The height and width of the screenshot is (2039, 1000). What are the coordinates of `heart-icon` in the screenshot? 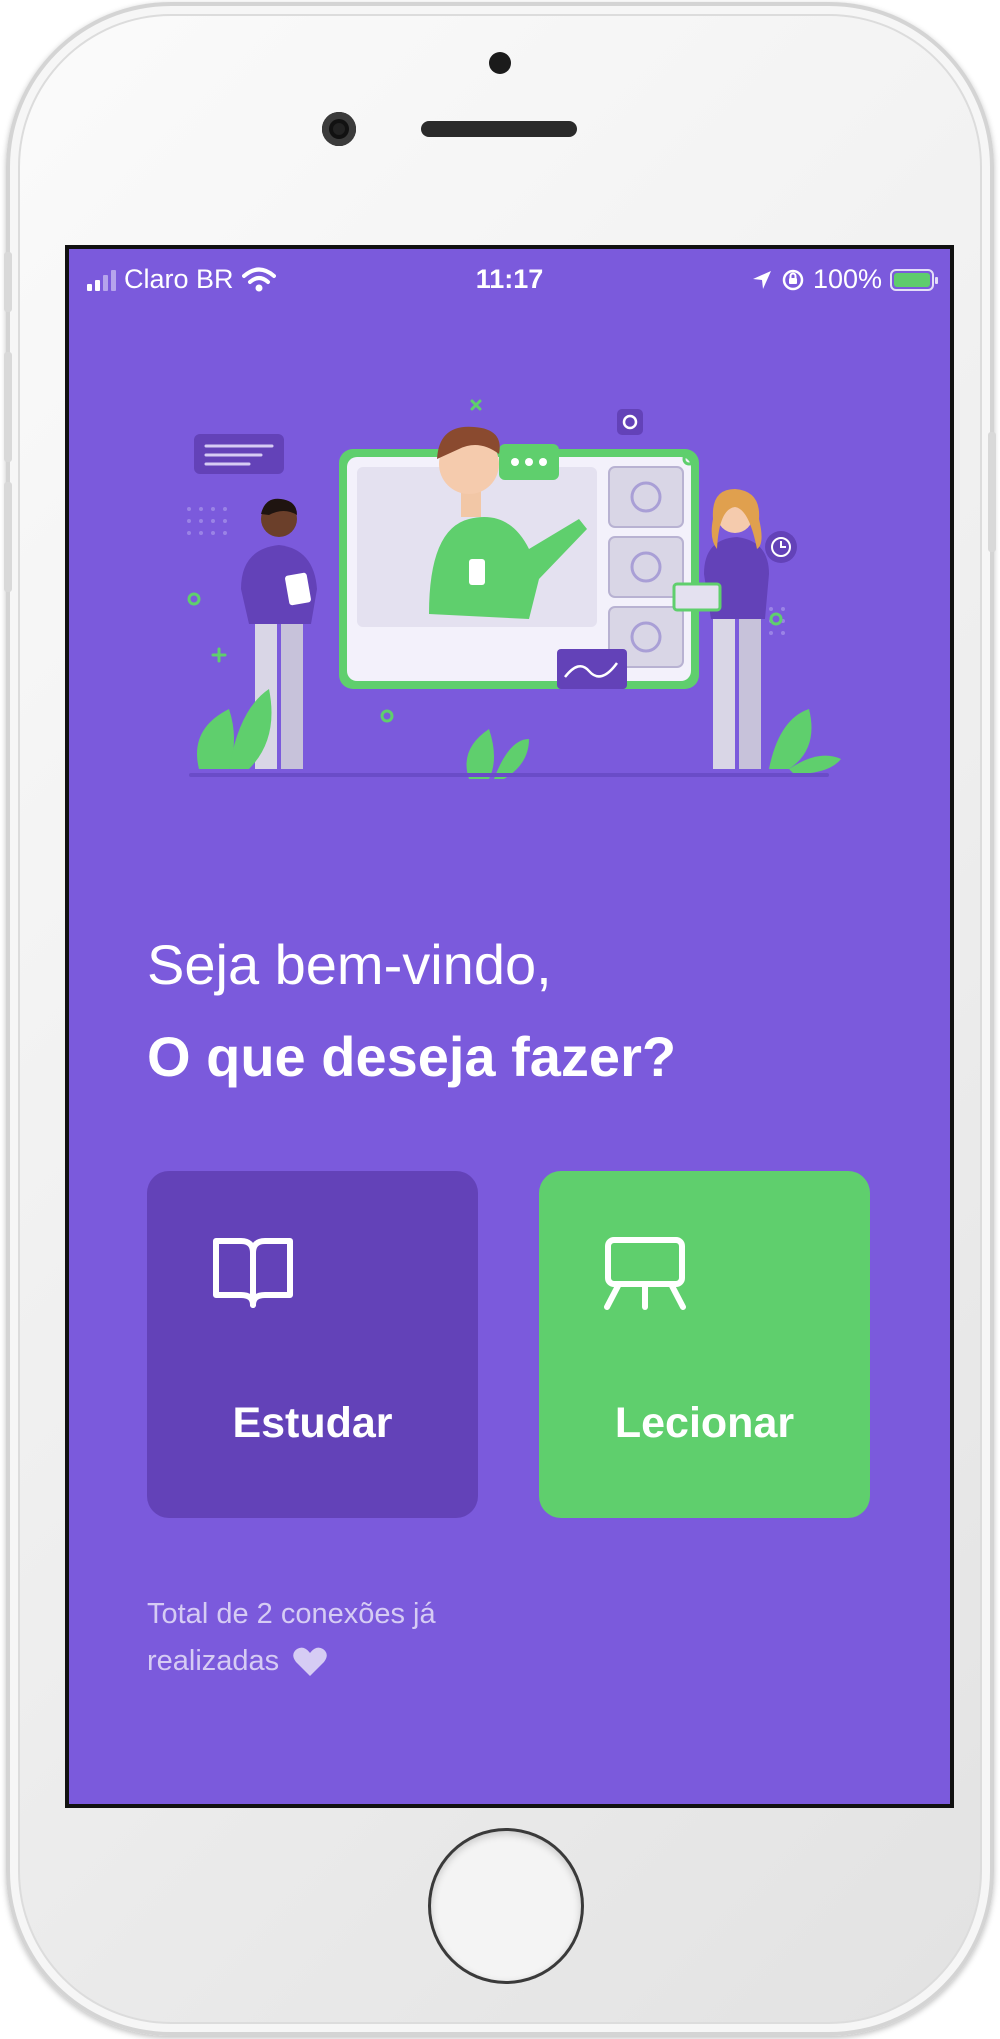 It's located at (310, 1662).